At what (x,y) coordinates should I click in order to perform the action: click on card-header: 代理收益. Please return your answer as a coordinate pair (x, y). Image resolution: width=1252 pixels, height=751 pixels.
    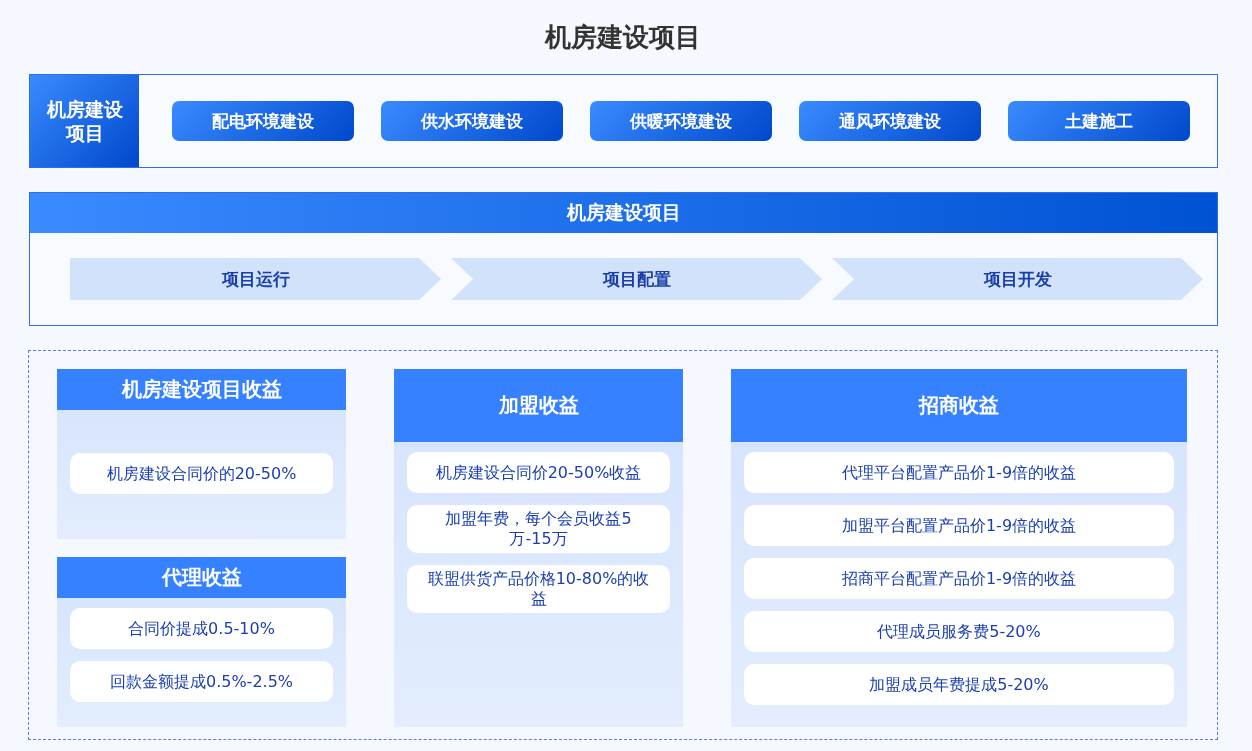
    Looking at the image, I should click on (201, 577).